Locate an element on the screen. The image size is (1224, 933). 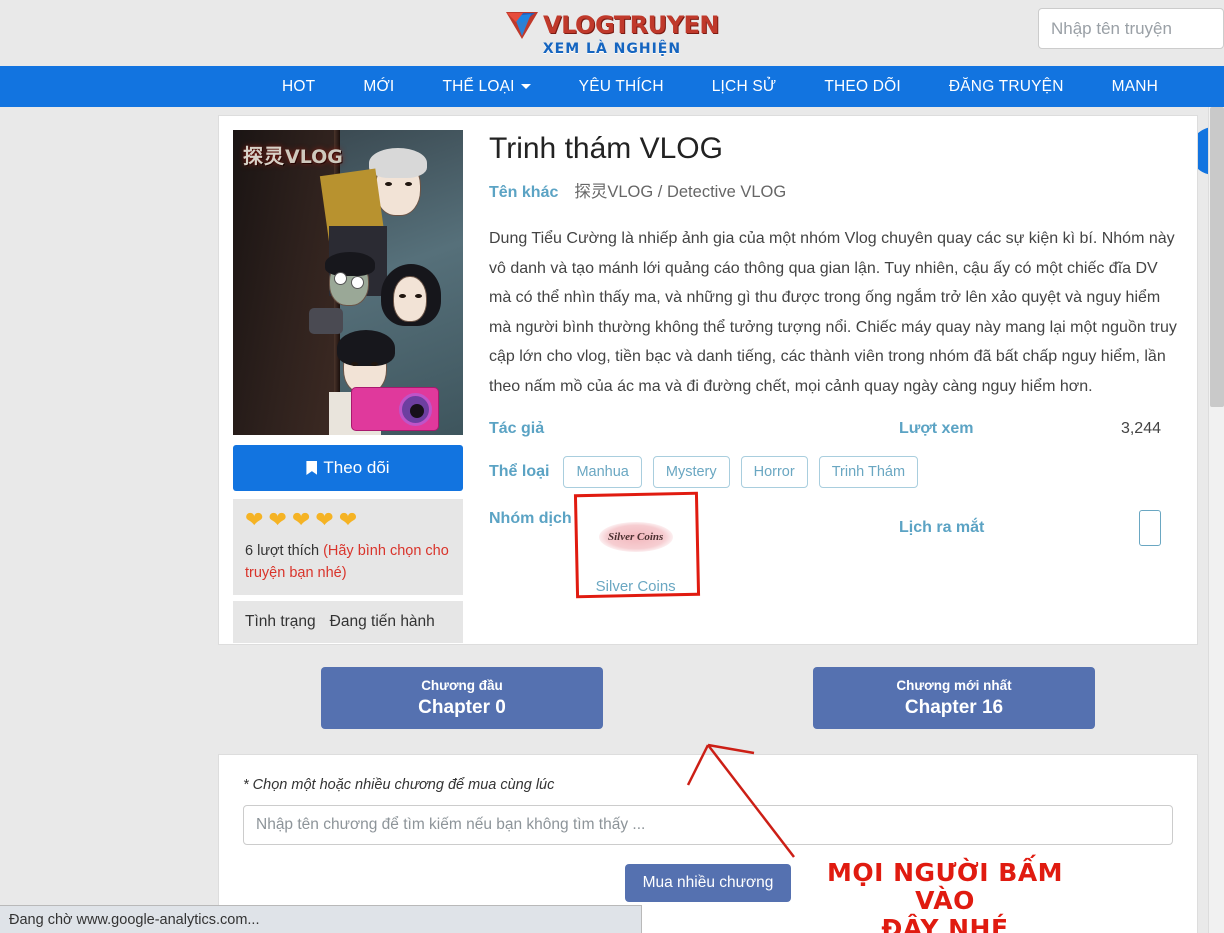
nav-label: MANH is located at coordinates (1135, 86).